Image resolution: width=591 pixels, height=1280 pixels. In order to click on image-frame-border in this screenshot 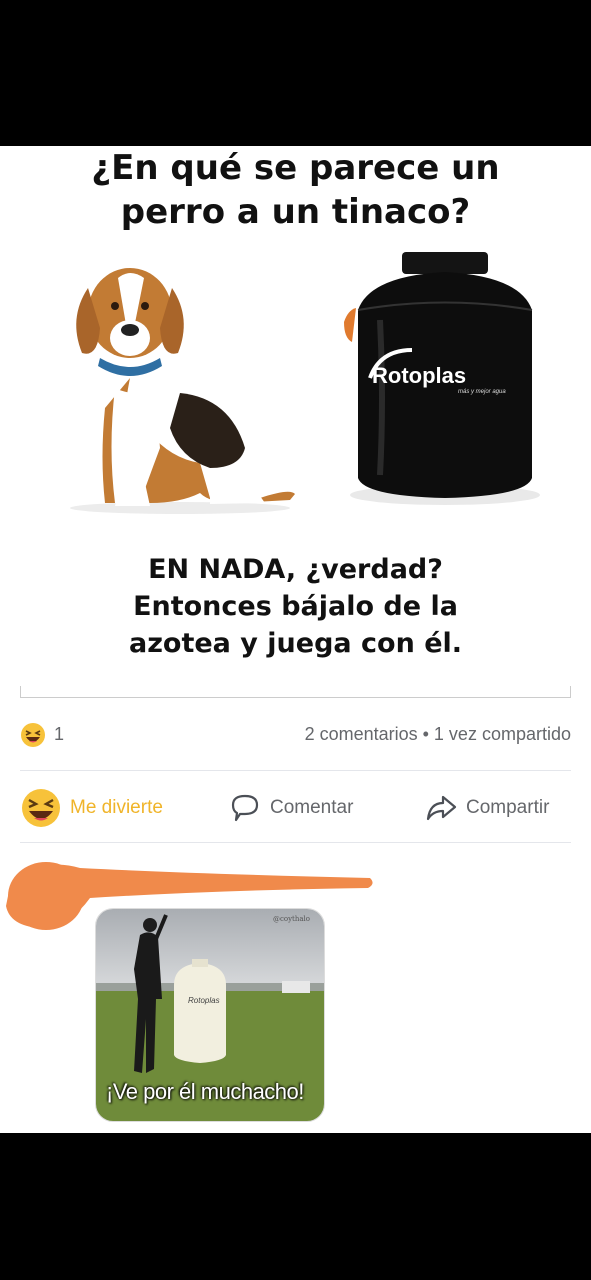, I will do `click(295, 692)`.